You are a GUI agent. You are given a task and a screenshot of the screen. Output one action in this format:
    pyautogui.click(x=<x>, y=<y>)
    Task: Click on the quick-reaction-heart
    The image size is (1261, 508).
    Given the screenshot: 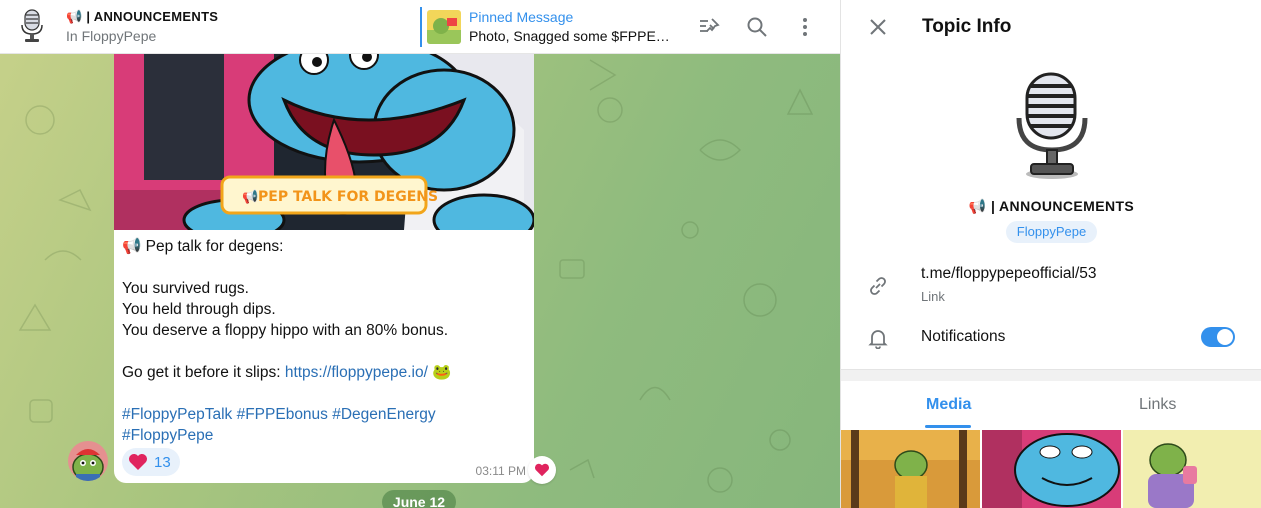 What is the action you would take?
    pyautogui.click(x=542, y=470)
    